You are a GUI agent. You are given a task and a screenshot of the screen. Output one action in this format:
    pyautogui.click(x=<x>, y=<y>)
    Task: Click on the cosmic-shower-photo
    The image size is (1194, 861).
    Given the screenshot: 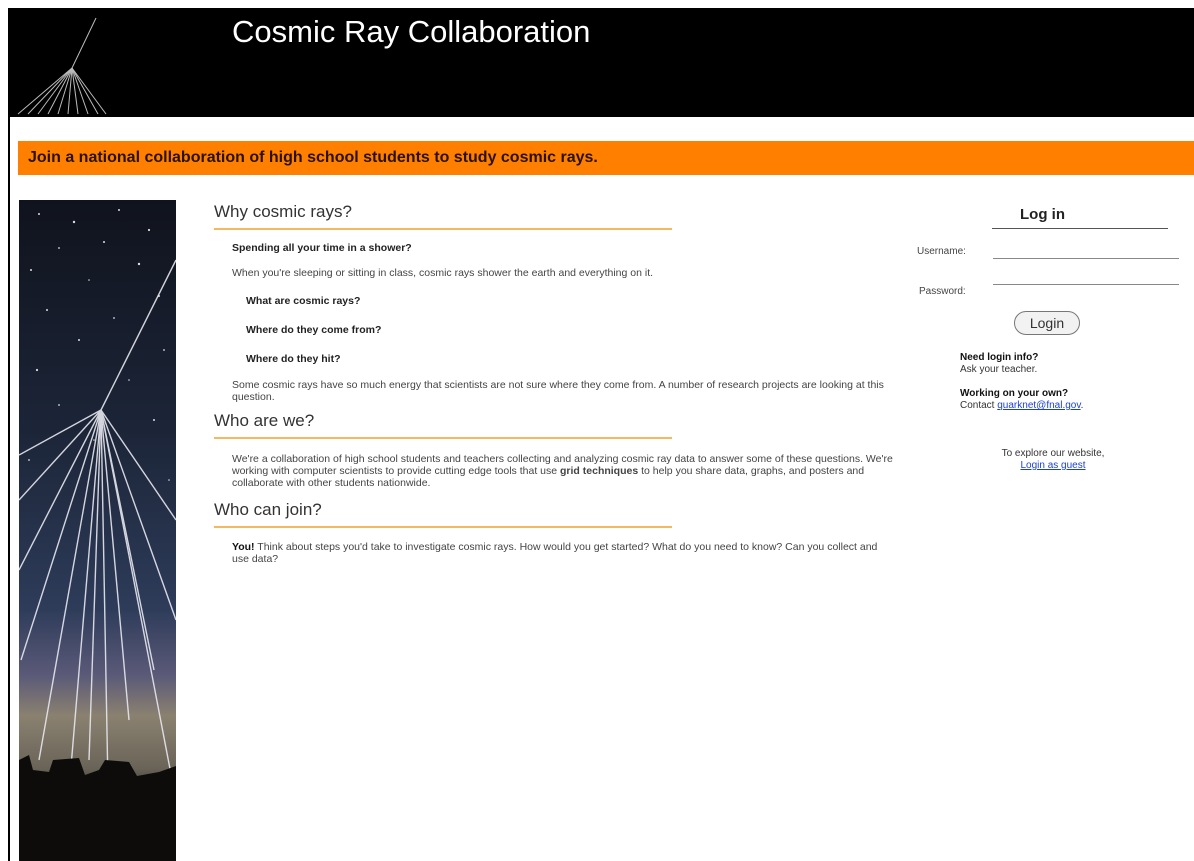 What is the action you would take?
    pyautogui.click(x=97, y=530)
    